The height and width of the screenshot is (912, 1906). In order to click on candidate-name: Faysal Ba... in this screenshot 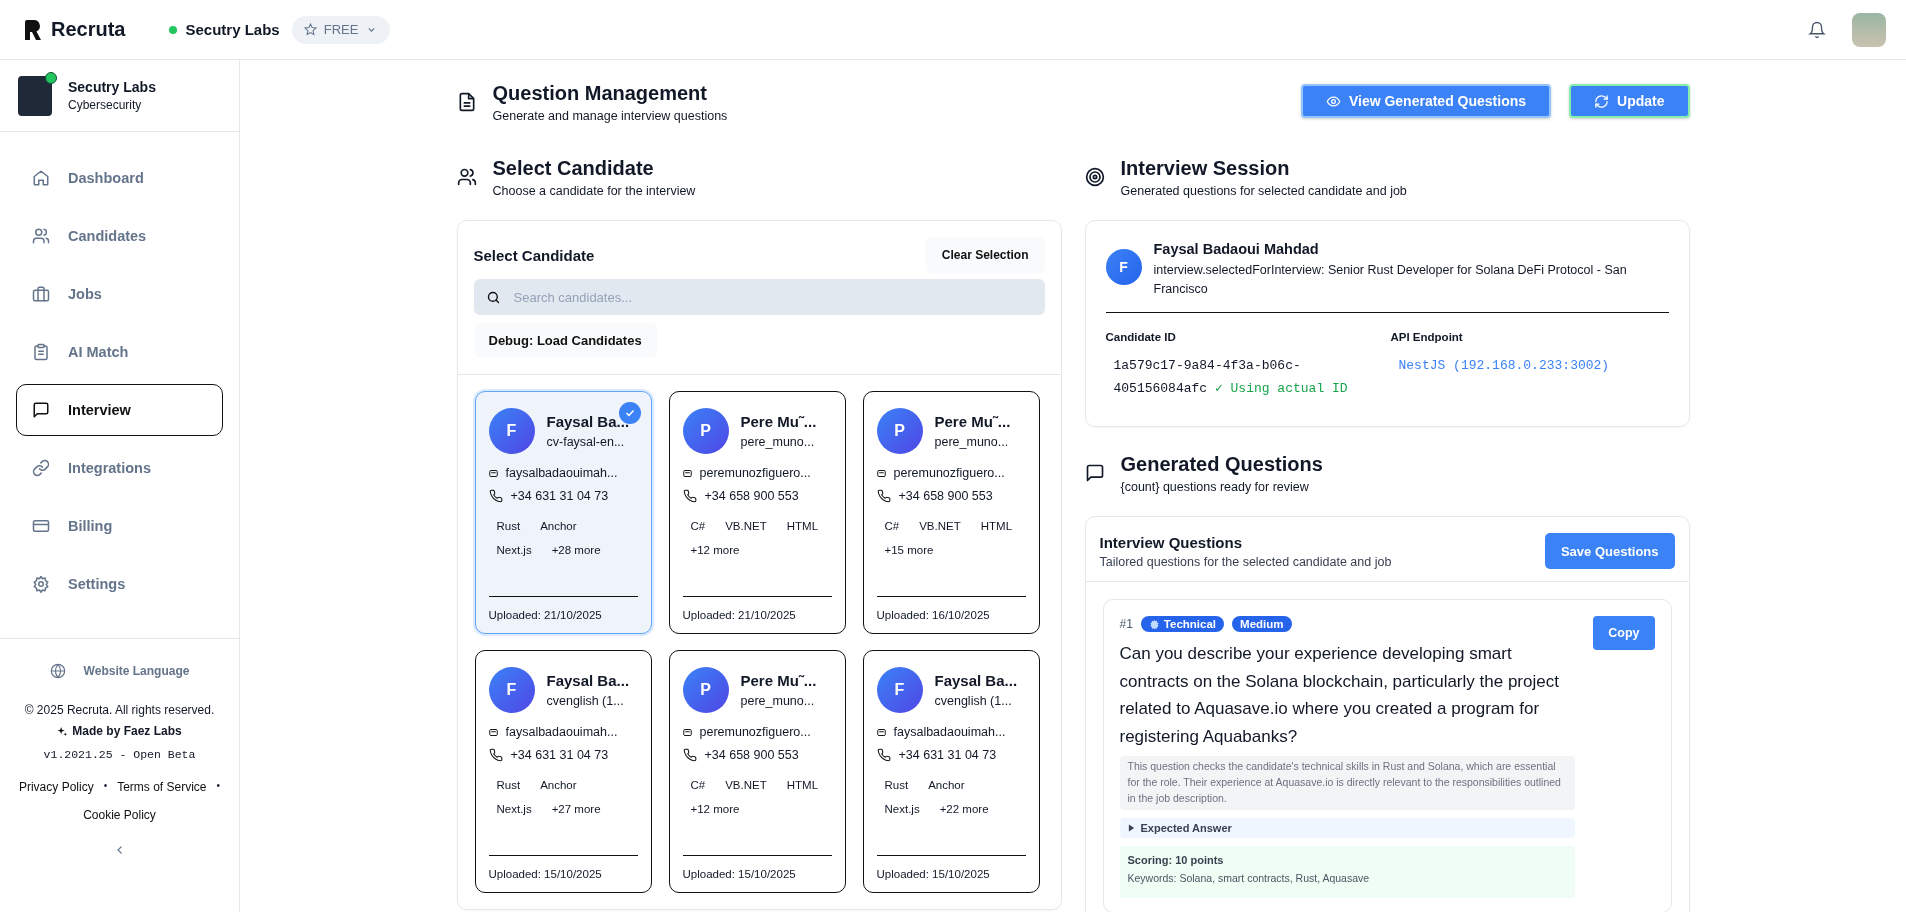, I will do `click(588, 421)`.